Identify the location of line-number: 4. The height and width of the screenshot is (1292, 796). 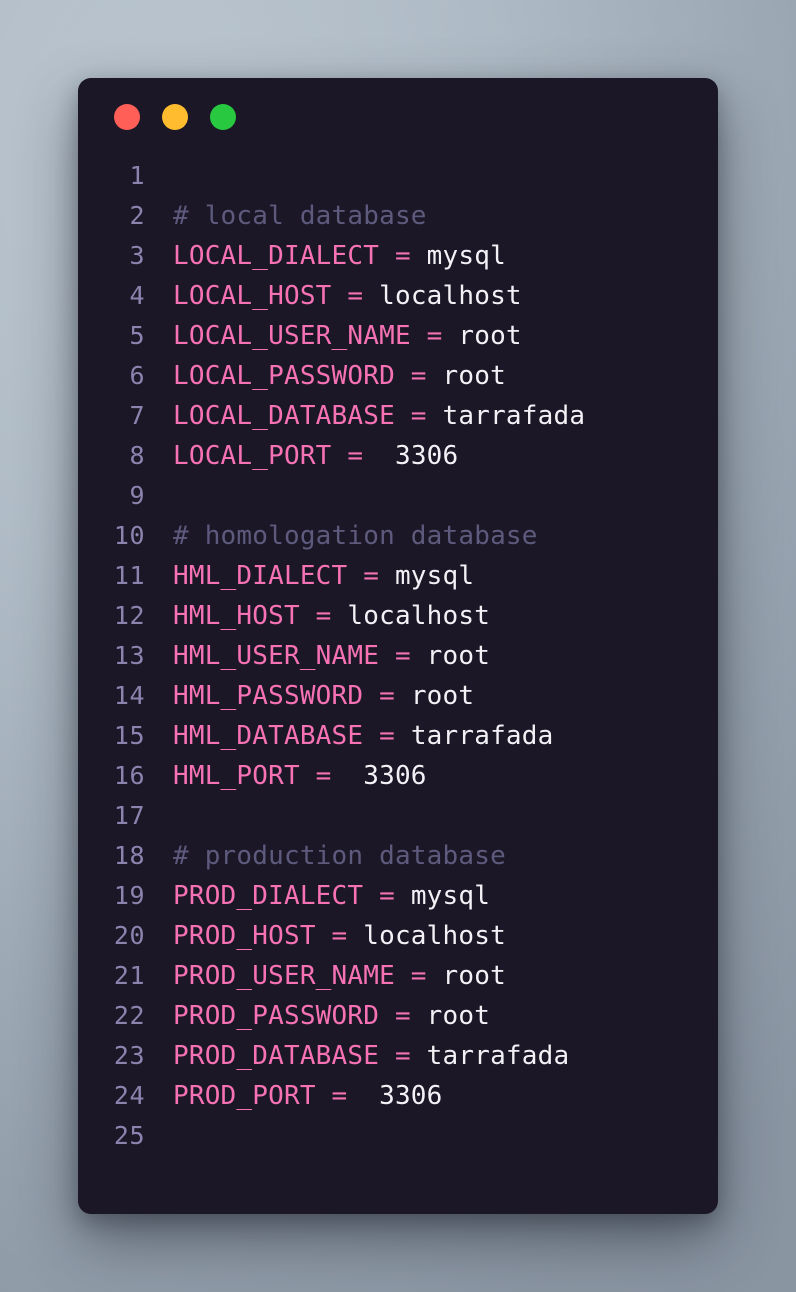
(137, 295).